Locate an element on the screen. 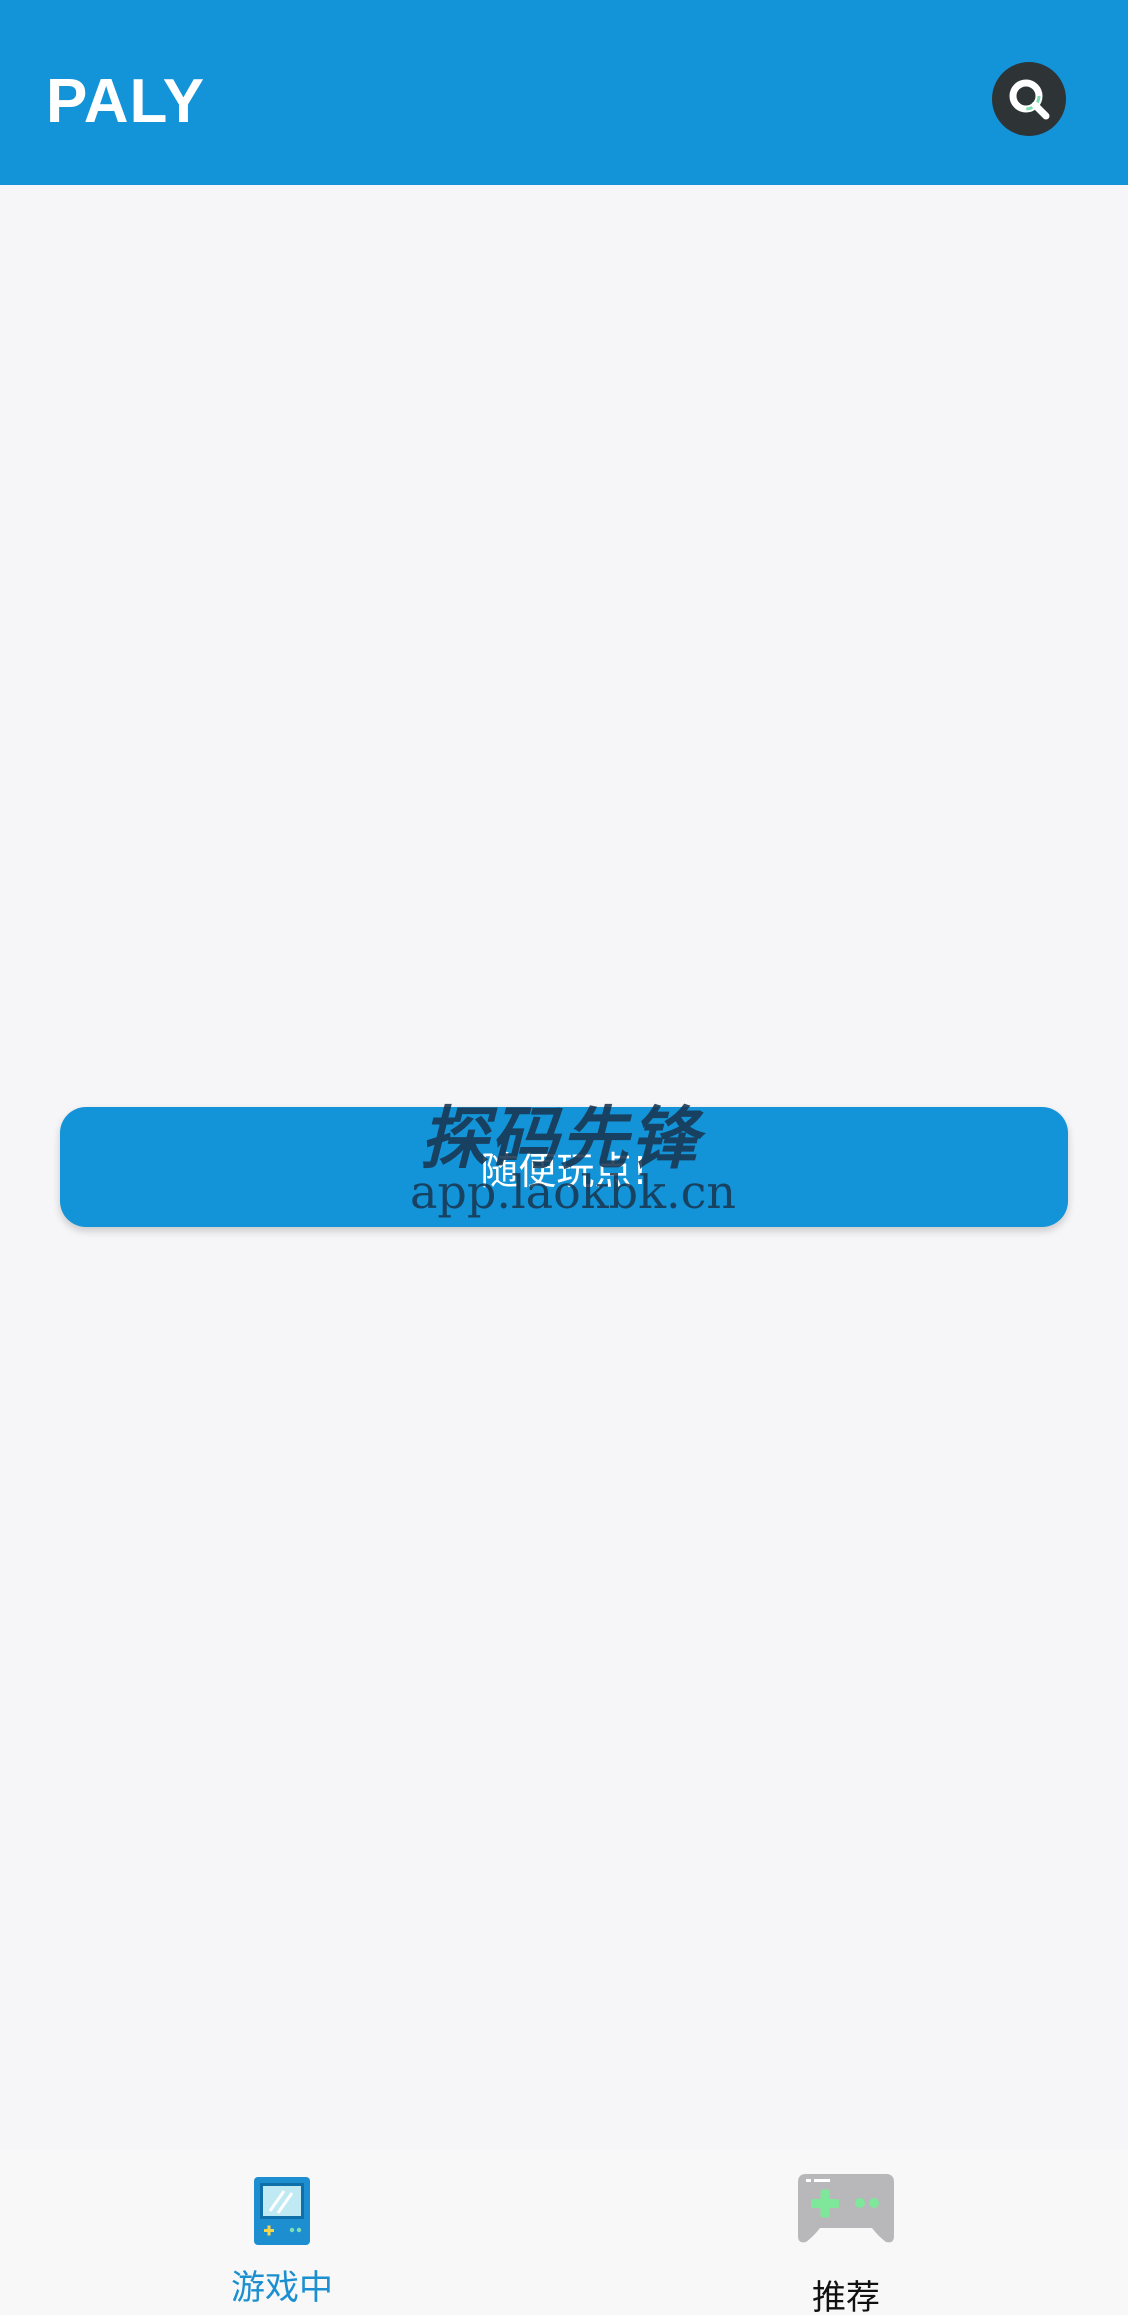  random-play-button: 随便玩点! is located at coordinates (564, 1167).